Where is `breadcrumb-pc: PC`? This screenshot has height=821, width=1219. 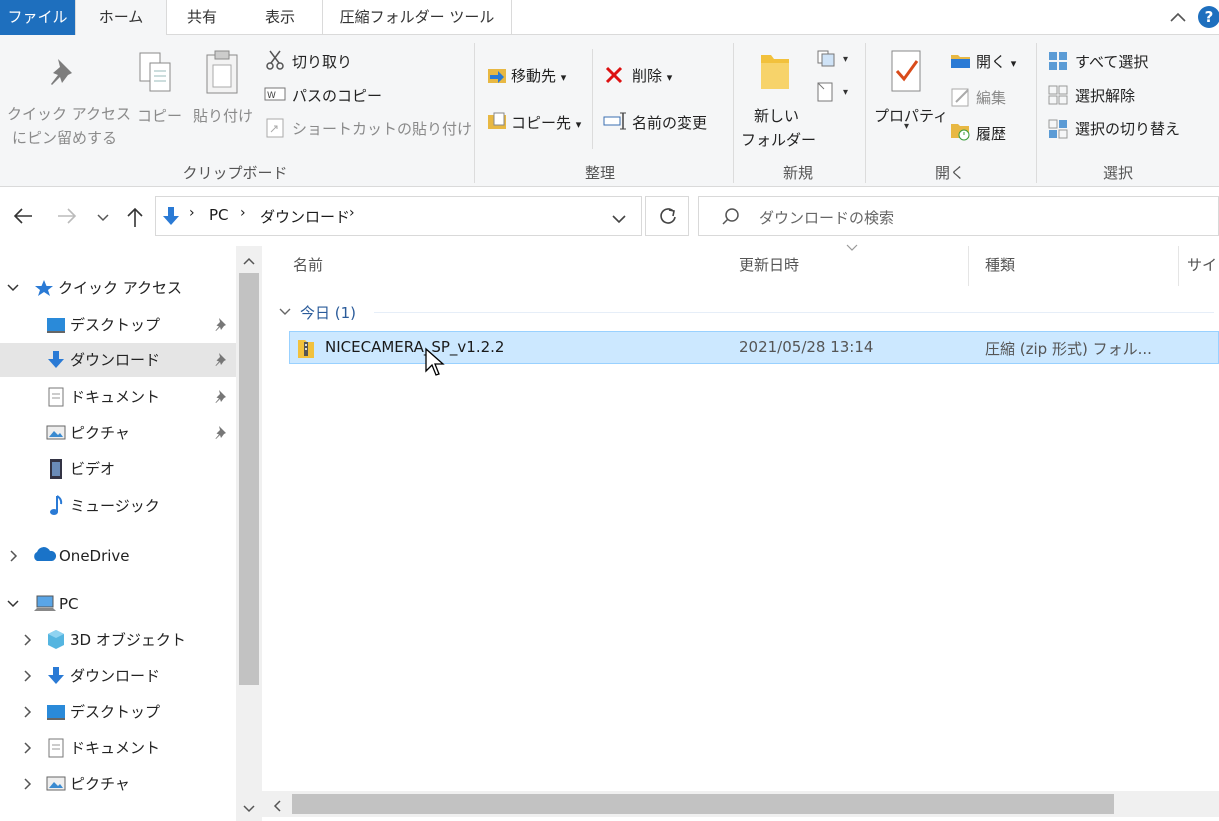 breadcrumb-pc: PC is located at coordinates (219, 215).